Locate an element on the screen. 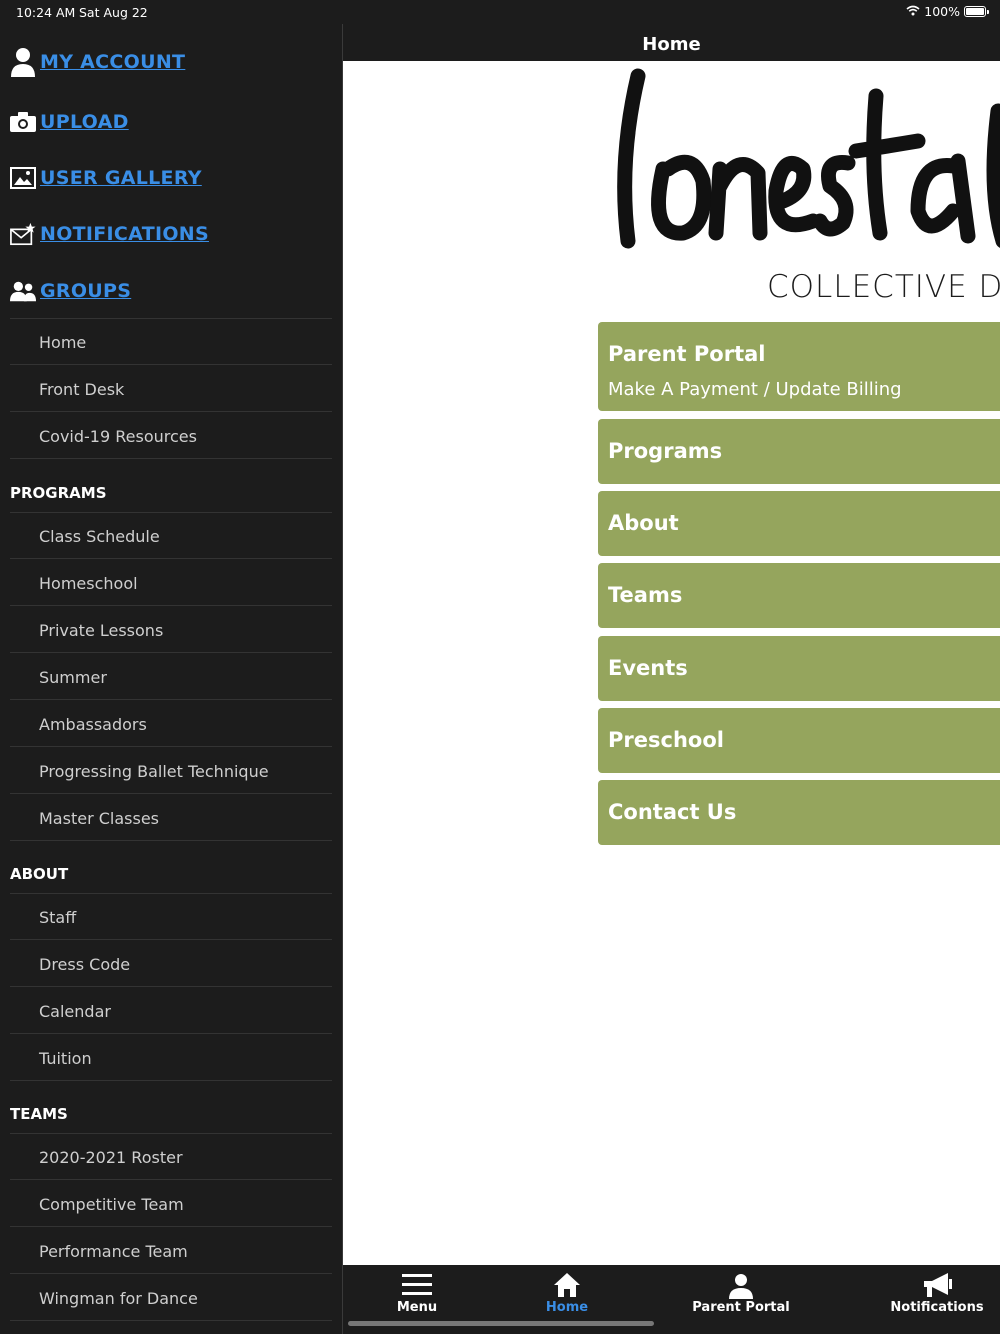 Image resolution: width=1000 pixels, height=1334 pixels. sidebar-item-label: Summer is located at coordinates (73, 677).